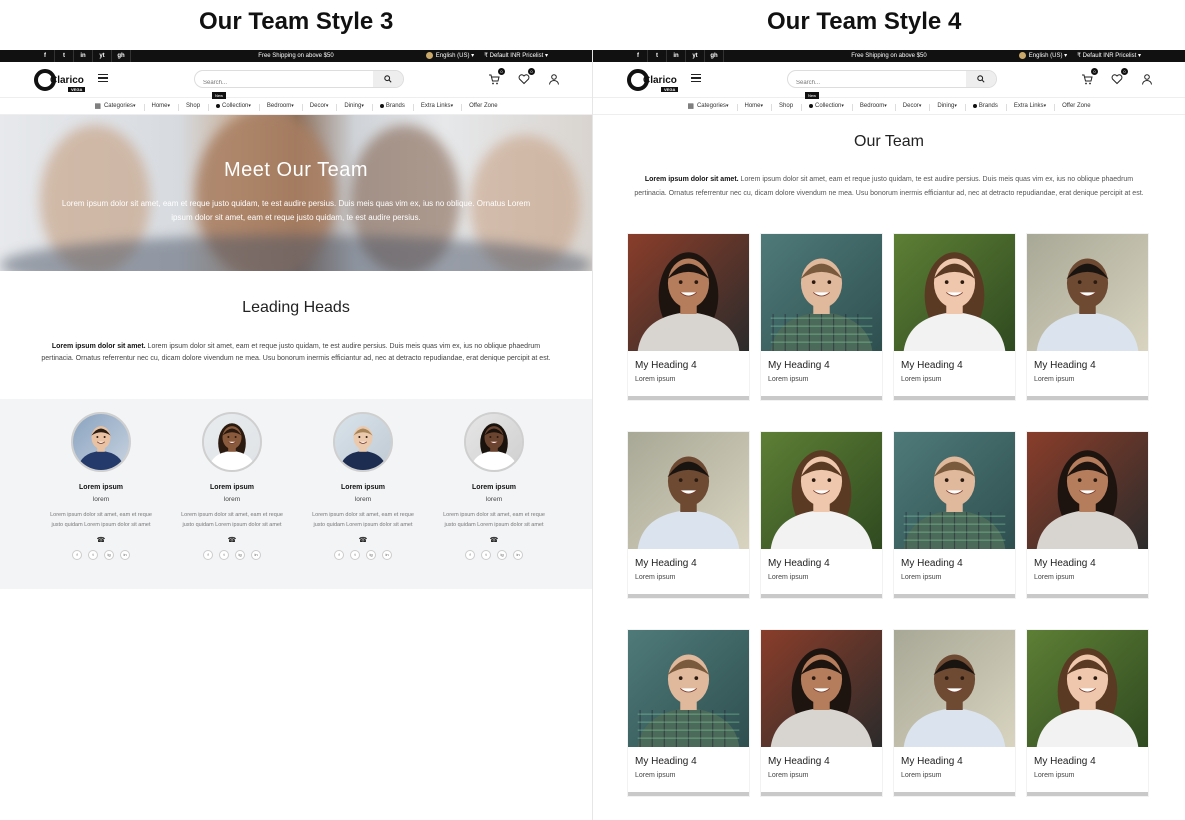 Image resolution: width=1185 pixels, height=820 pixels. I want to click on collection-dot-icon, so click(218, 106).